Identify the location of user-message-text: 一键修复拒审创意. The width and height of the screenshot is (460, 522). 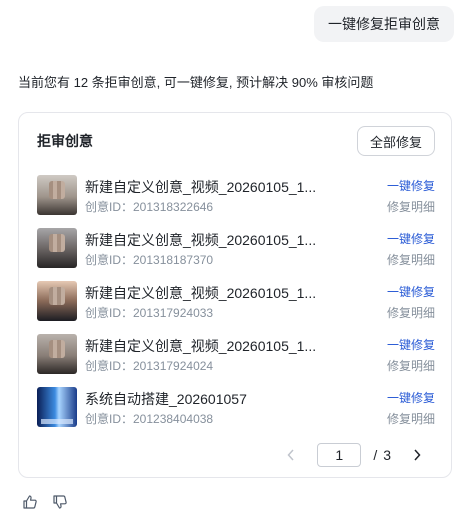
(384, 24).